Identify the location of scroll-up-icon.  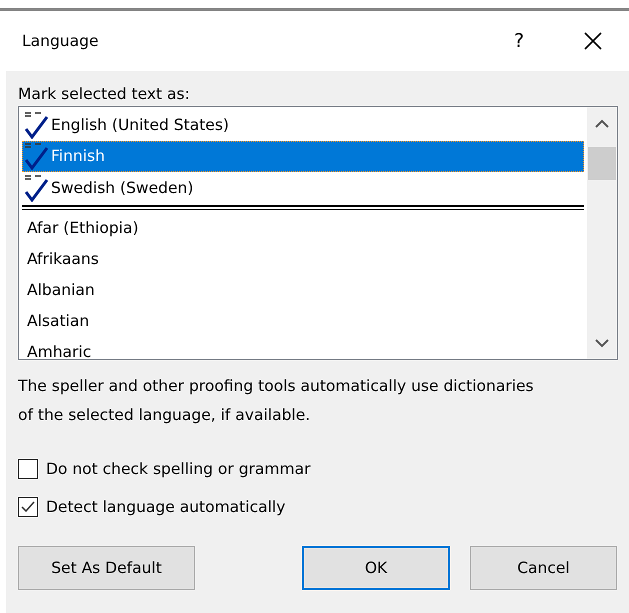
(602, 123).